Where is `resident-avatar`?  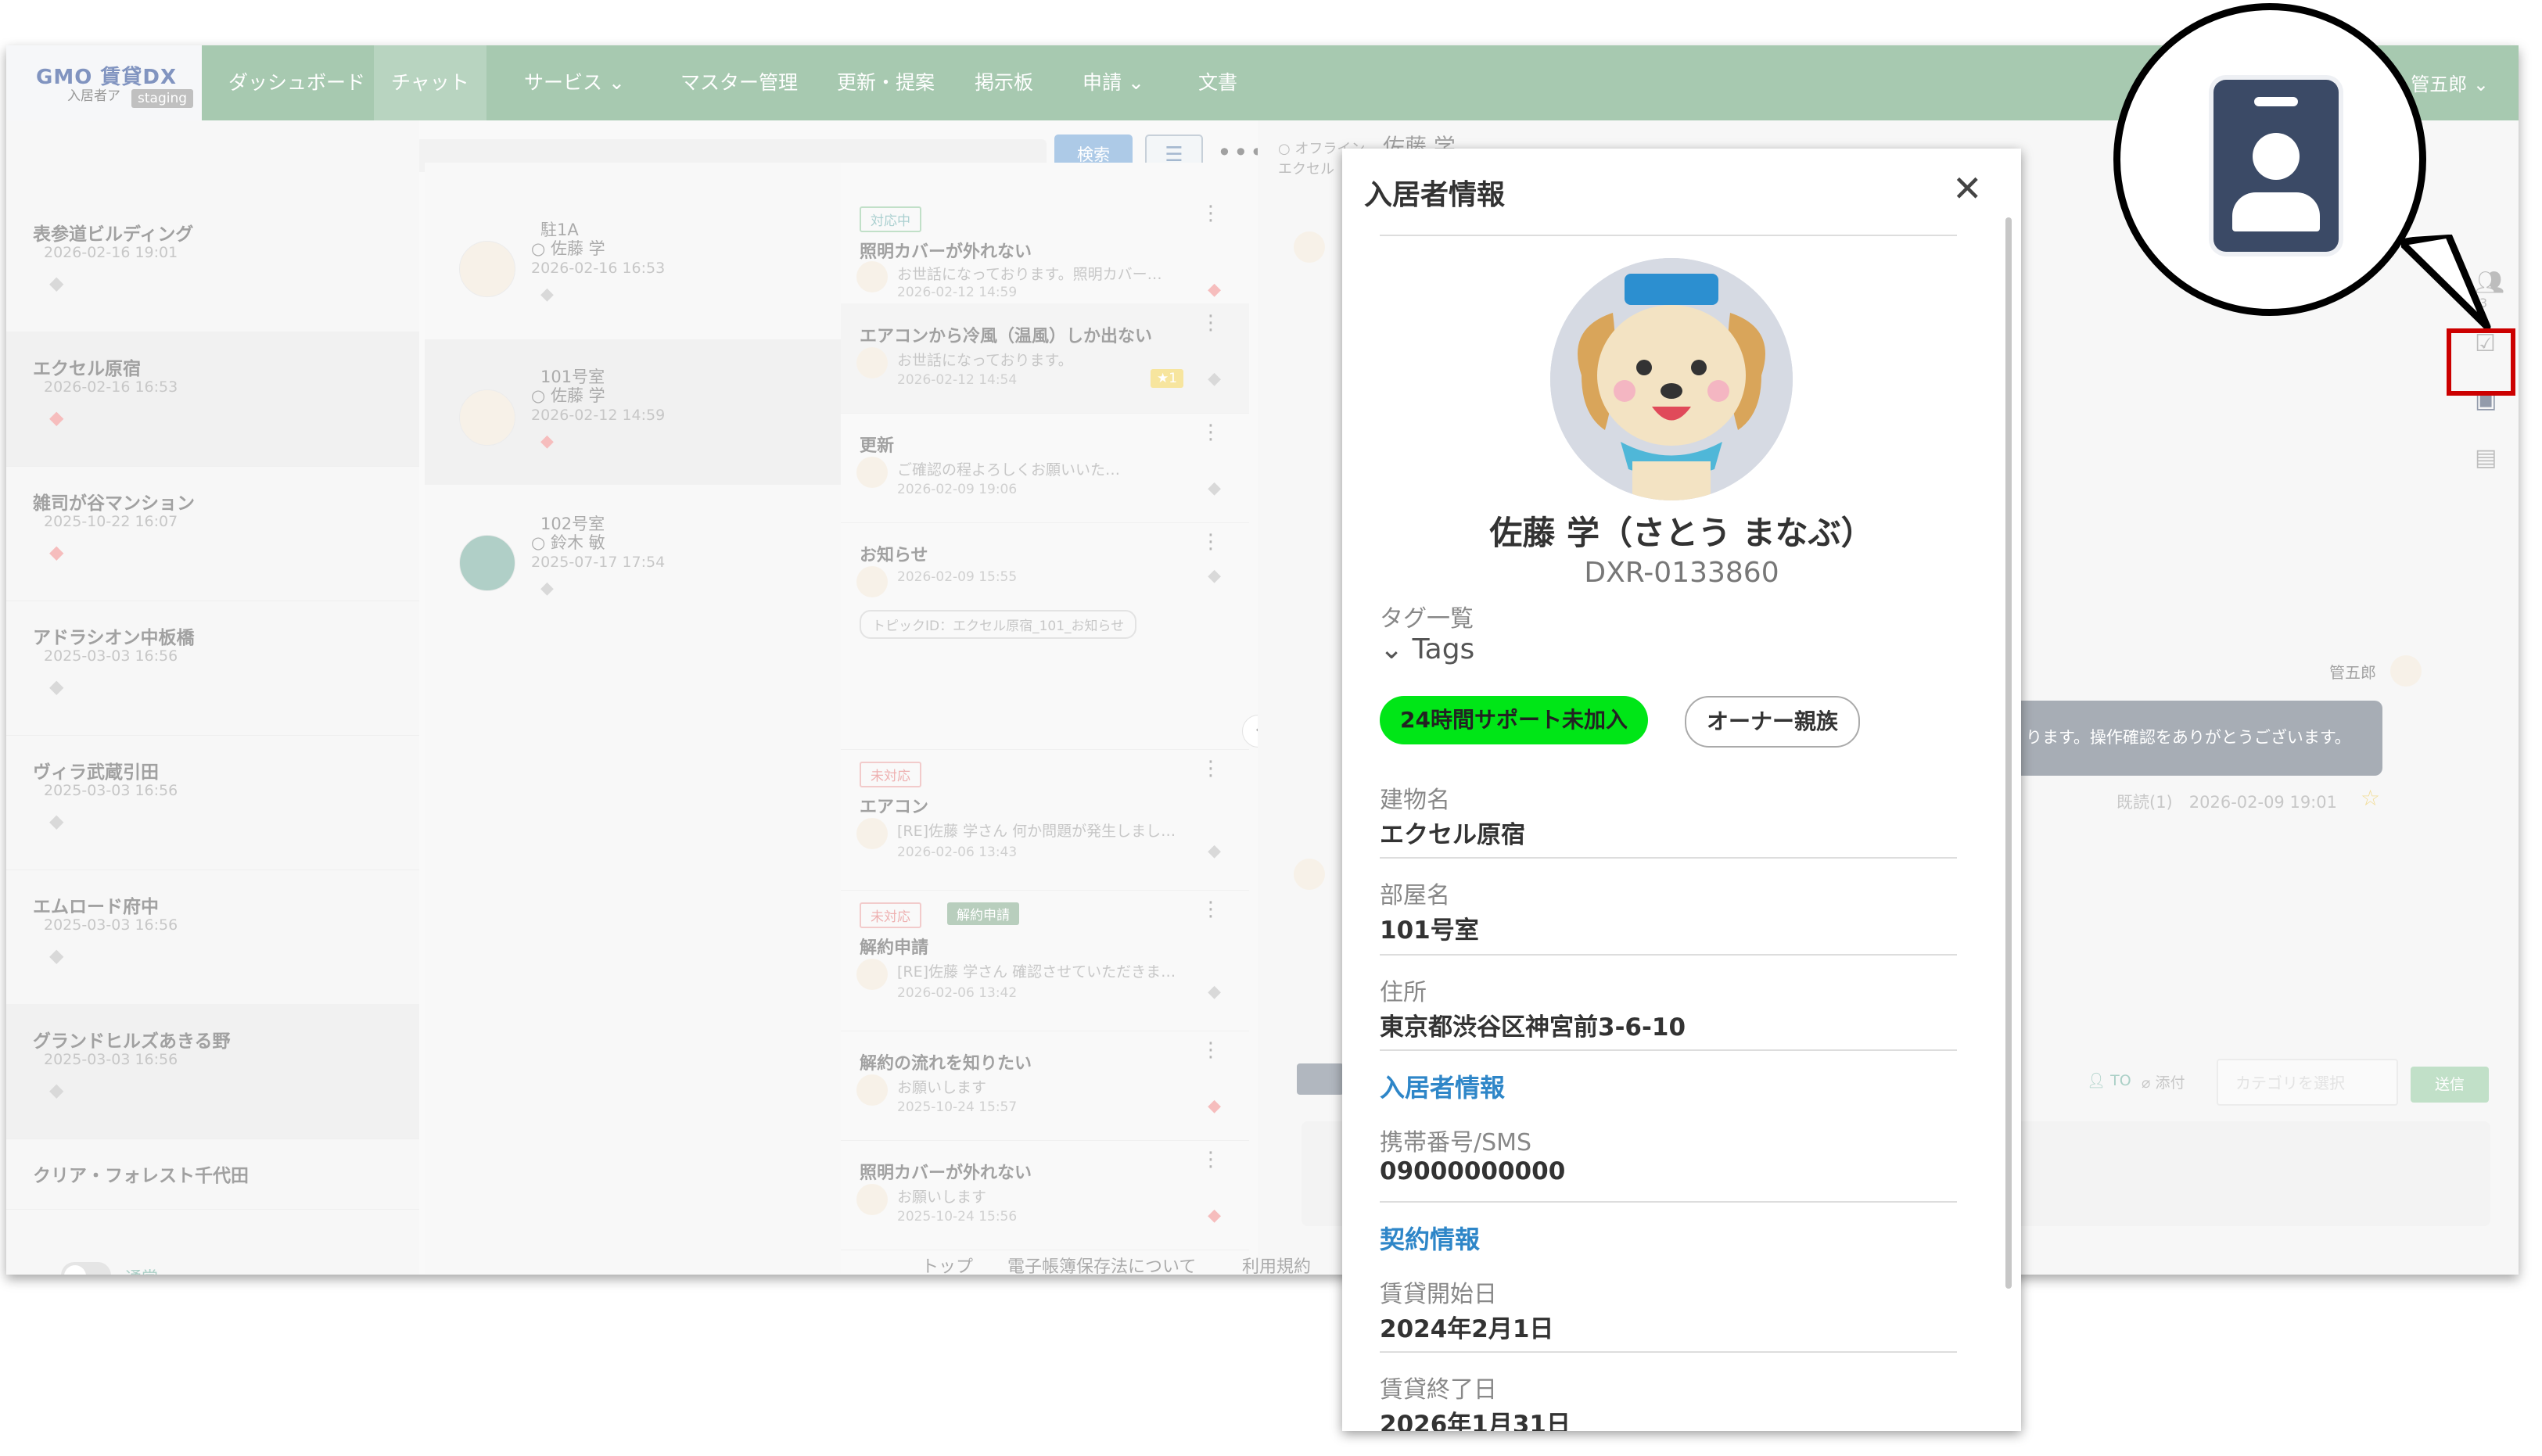
resident-avatar is located at coordinates (1671, 379).